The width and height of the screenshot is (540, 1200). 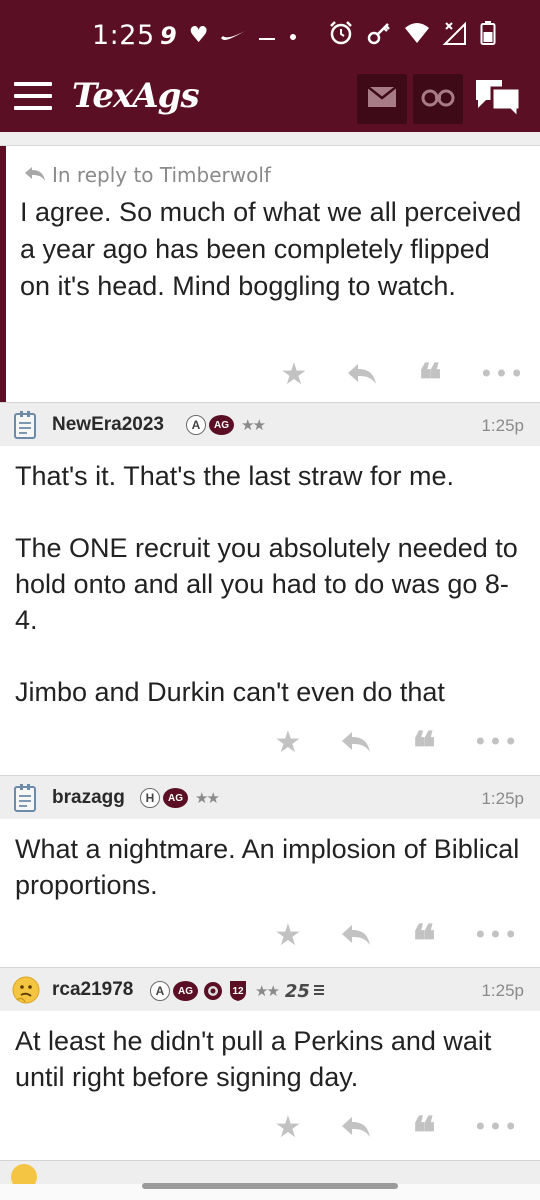 I want to click on shield-12-badge: 12, so click(x=238, y=991).